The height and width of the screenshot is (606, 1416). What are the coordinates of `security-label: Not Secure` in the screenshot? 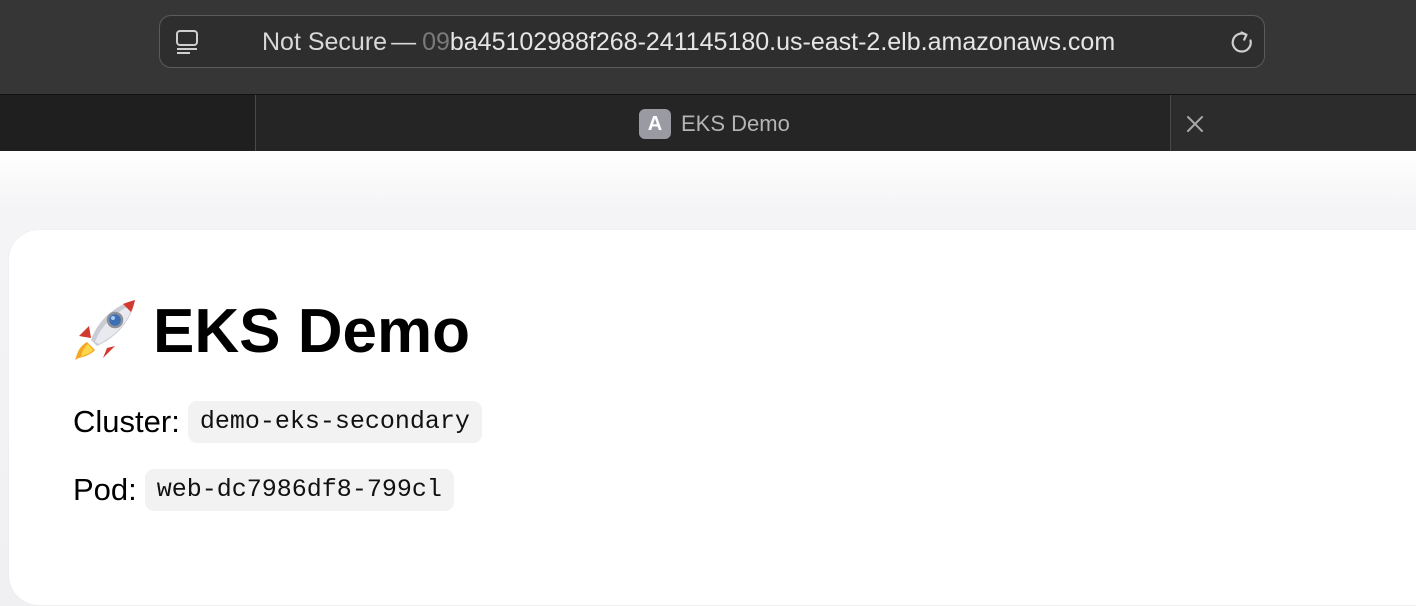 It's located at (325, 42).